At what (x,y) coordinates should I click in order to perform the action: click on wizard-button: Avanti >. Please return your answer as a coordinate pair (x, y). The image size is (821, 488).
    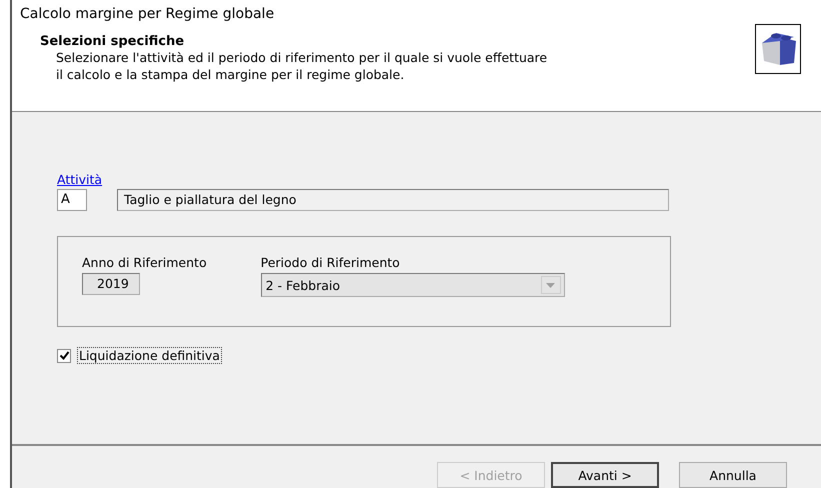
    Looking at the image, I should click on (605, 475).